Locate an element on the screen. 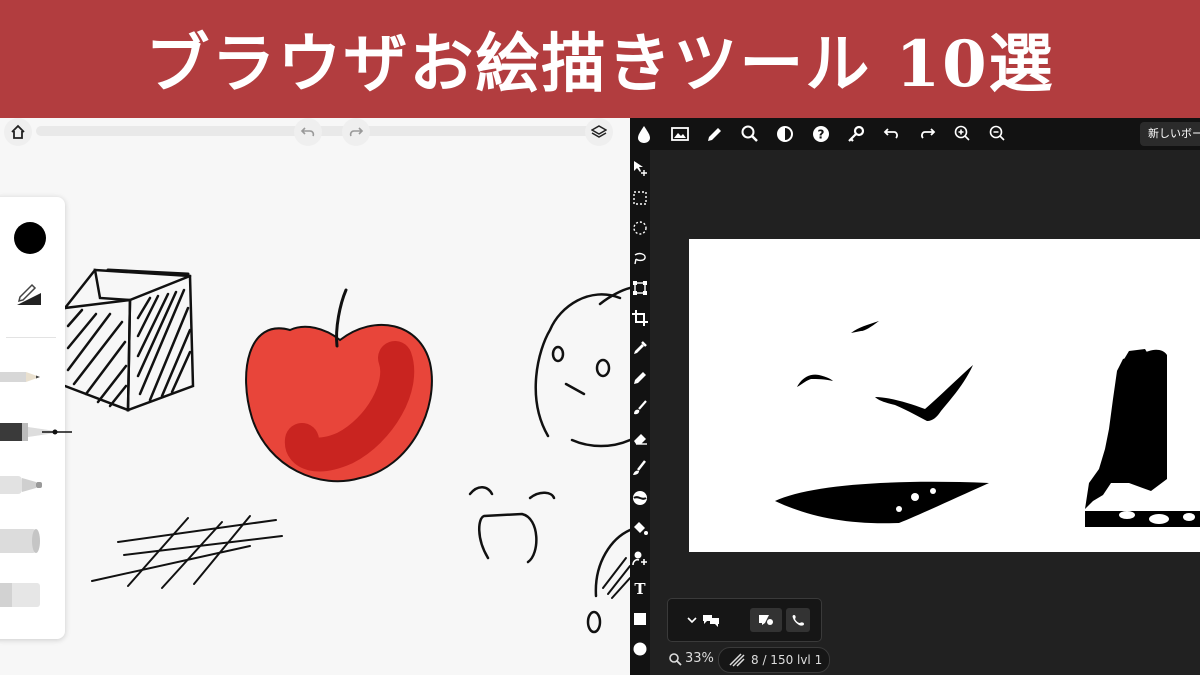 The height and width of the screenshot is (675, 1200). chalk-tool is located at coordinates (21, 543).